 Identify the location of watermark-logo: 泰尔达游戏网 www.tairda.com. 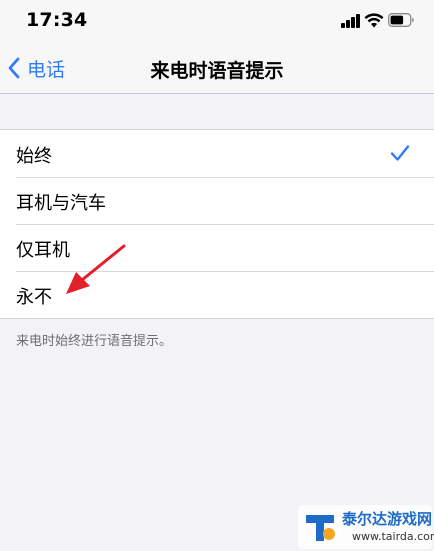
(366, 527).